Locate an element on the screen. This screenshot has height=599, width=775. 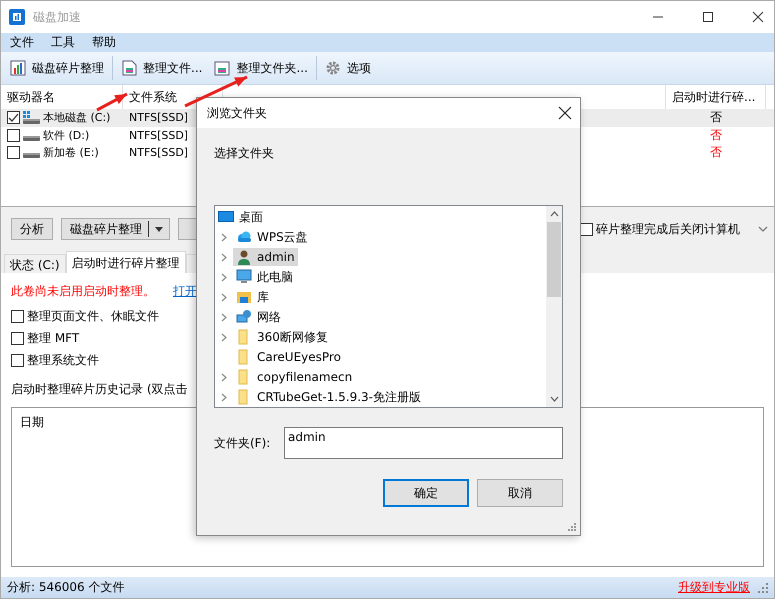
prompt-text: 选择文件夹 is located at coordinates (244, 153).